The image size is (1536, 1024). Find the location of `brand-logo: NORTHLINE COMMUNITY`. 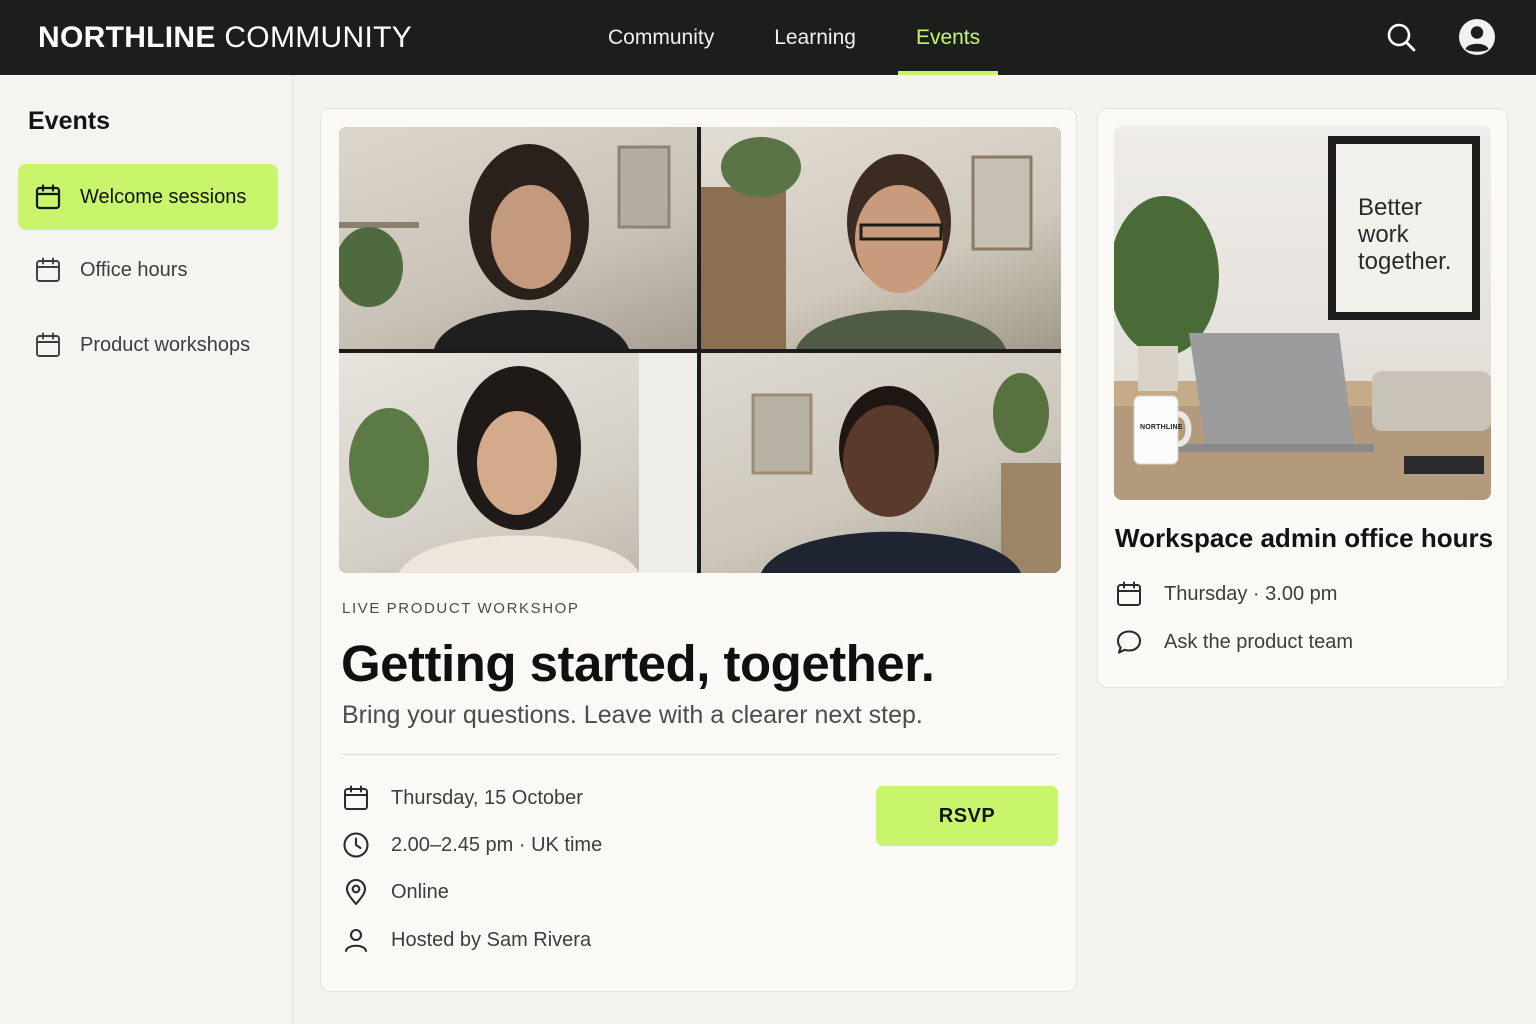

brand-logo: NORTHLINE COMMUNITY is located at coordinates (225, 38).